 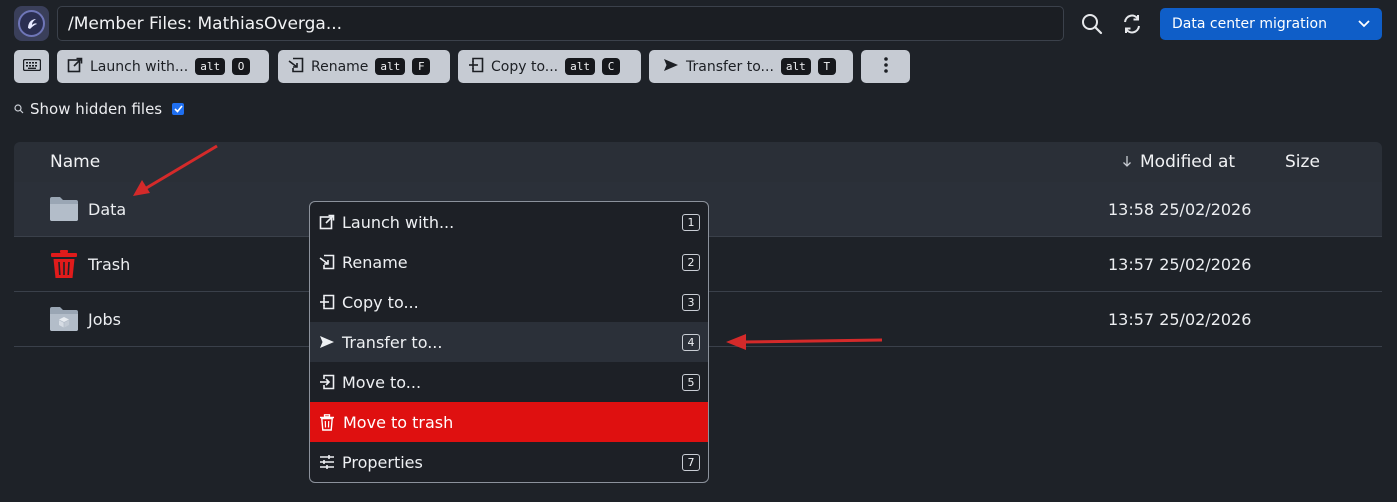 I want to click on project-selector: Data center migration, so click(x=1271, y=24).